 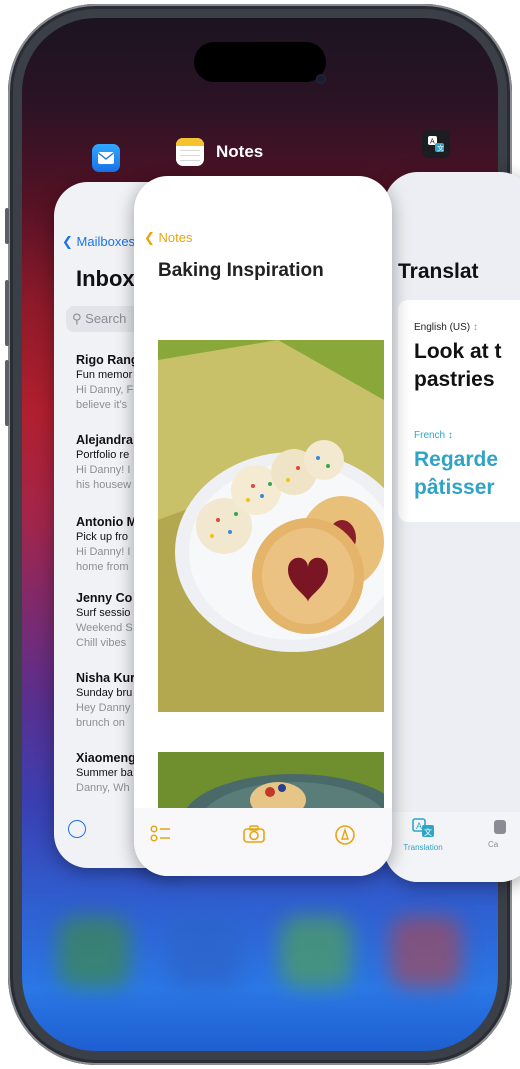 I want to click on target-language-label: French, so click(x=430, y=435).